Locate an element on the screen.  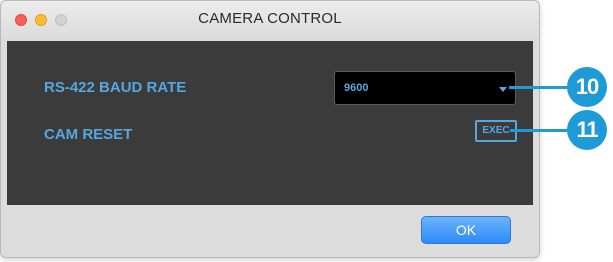
baud-rate-label: RS-422 BAUD RATE is located at coordinates (115, 87).